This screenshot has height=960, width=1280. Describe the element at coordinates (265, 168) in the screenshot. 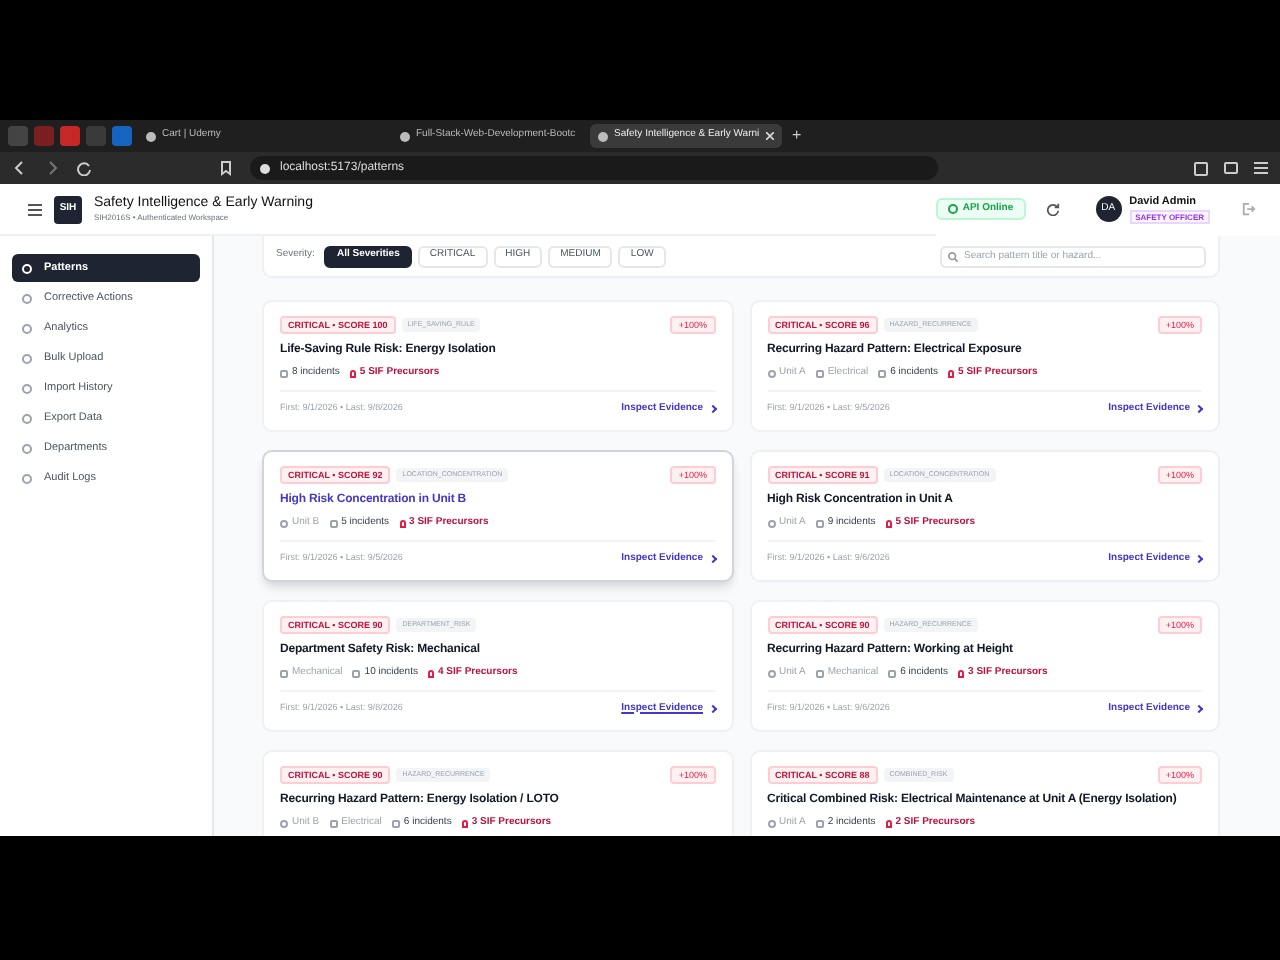

I see `site-info-icon` at that location.